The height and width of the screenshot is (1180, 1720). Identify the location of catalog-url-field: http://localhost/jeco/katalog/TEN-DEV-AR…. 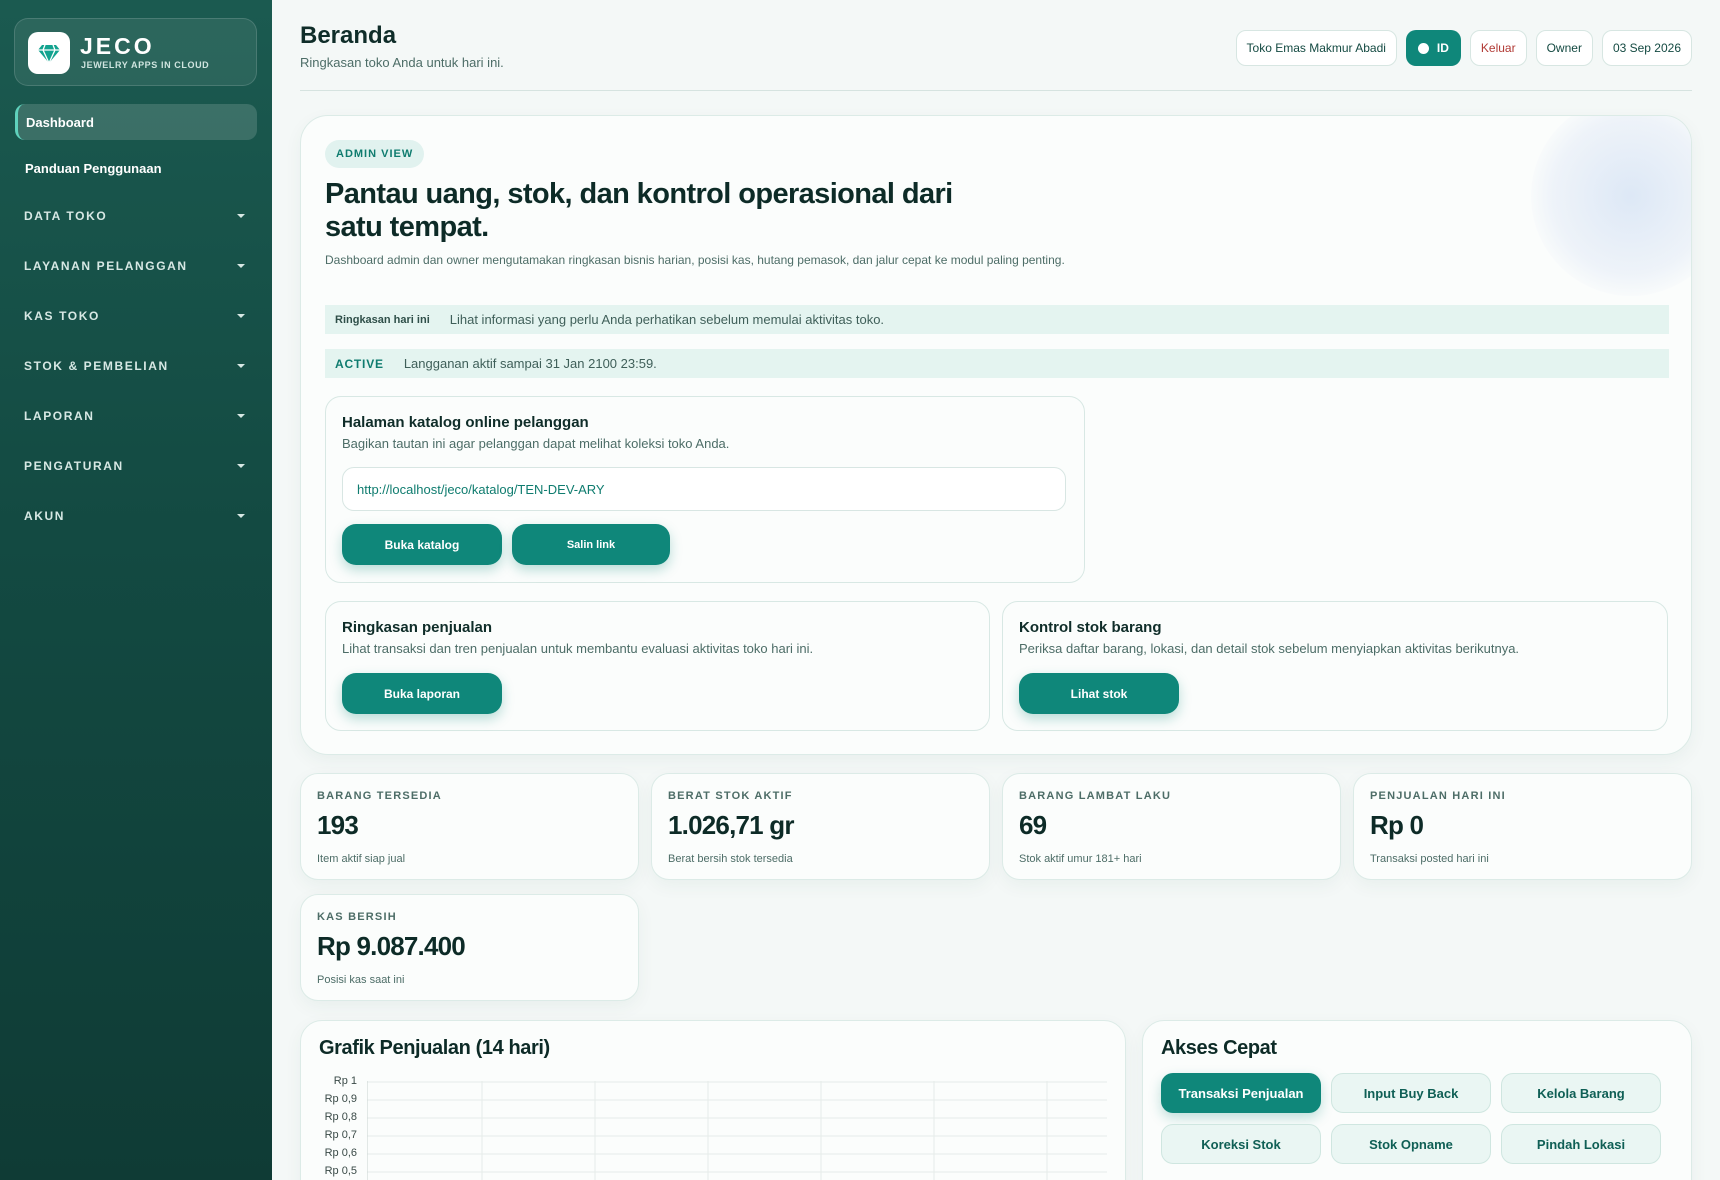
(704, 489).